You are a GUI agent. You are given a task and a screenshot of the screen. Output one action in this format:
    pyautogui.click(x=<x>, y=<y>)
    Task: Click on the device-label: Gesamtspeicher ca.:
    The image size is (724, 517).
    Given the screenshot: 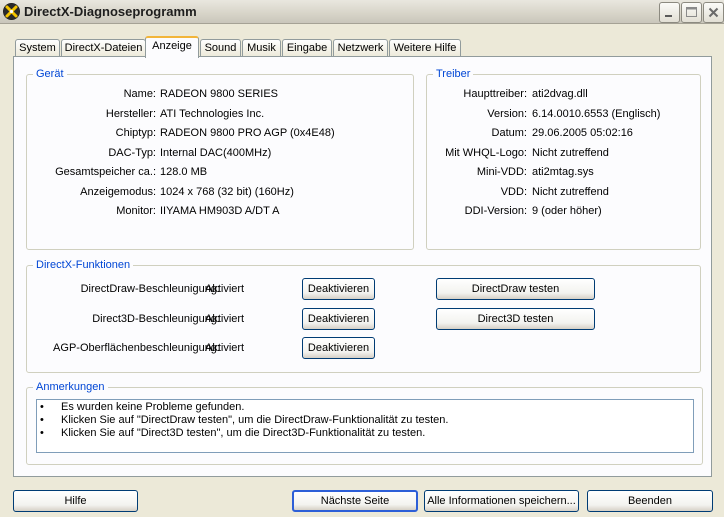 What is the action you would take?
    pyautogui.click(x=105, y=172)
    